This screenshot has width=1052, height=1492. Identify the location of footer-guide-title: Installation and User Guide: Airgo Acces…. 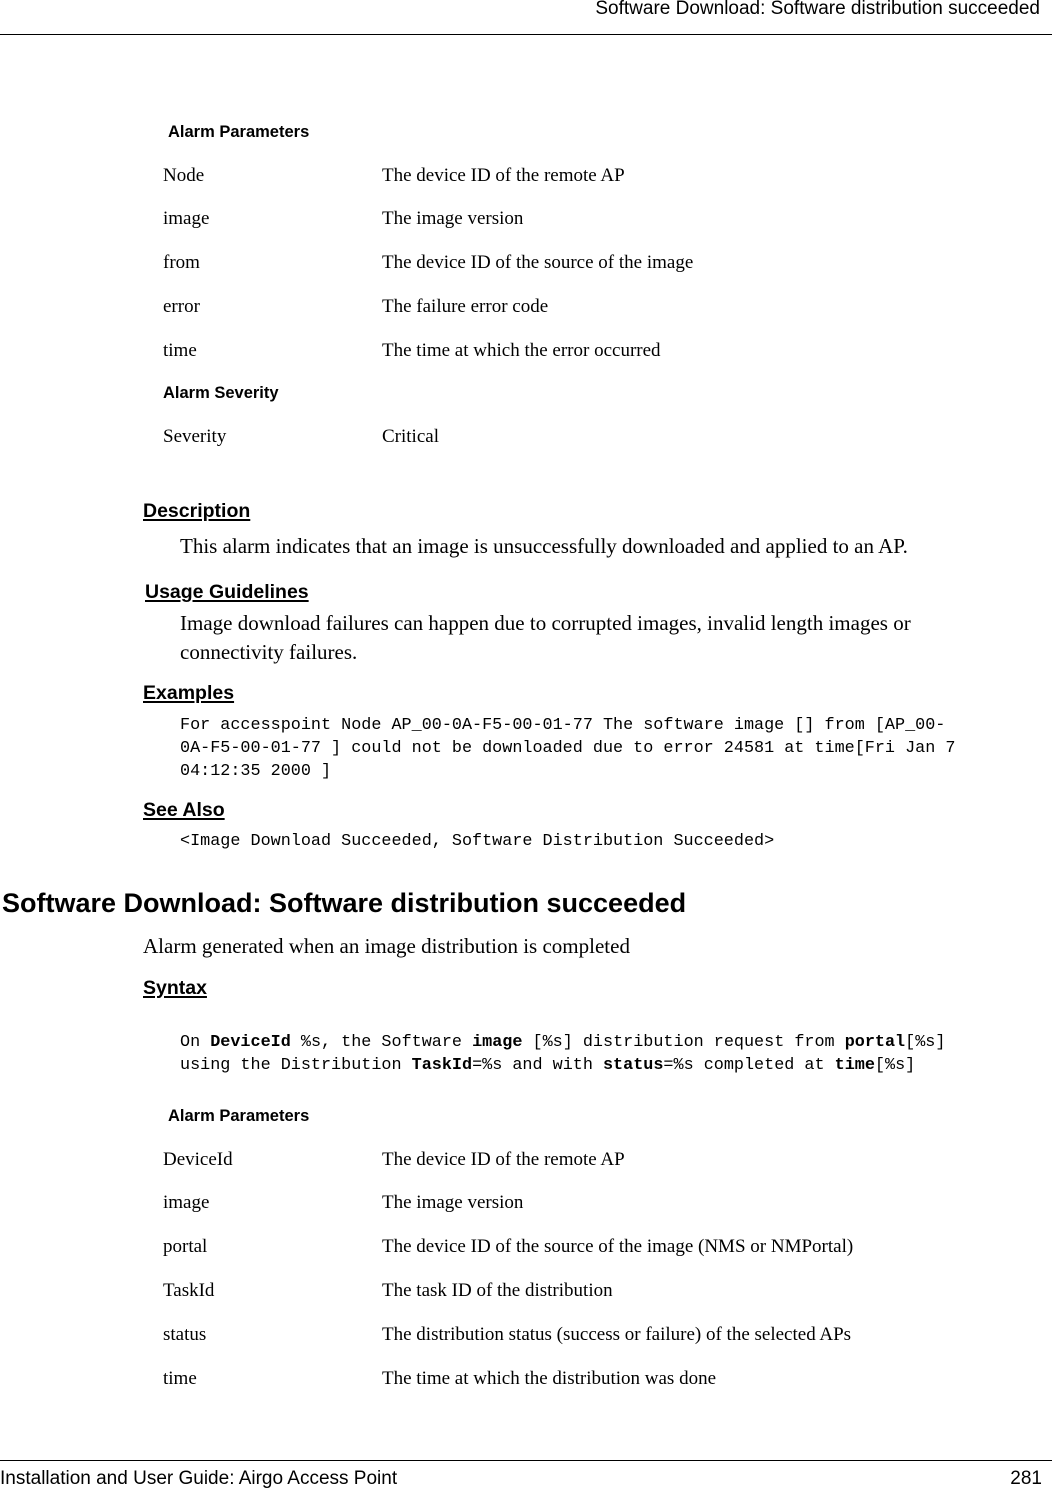
(199, 1478).